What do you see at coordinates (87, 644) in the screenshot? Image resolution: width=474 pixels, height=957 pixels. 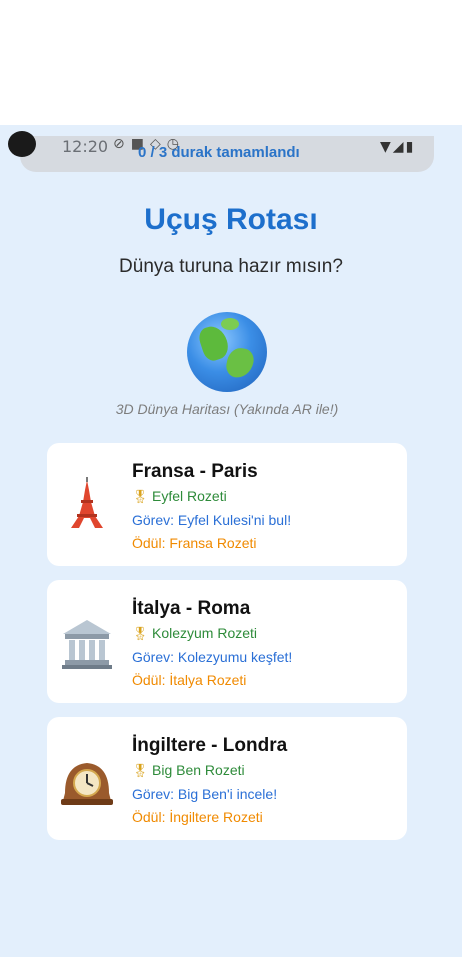 I see `classical-building-icon` at bounding box center [87, 644].